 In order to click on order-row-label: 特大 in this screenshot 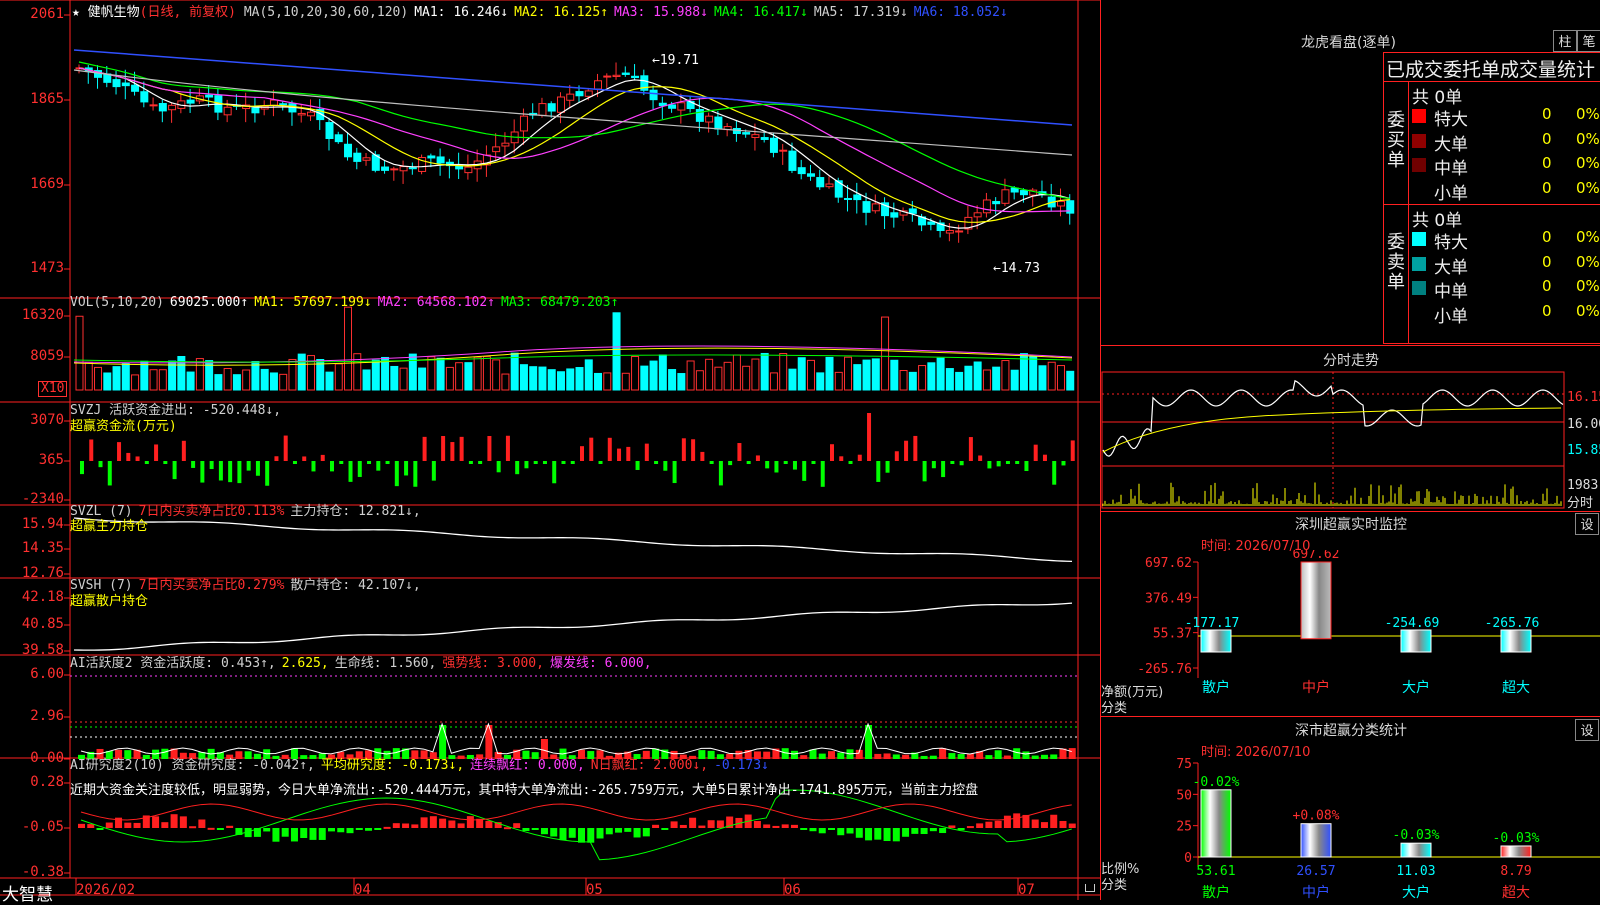, I will do `click(1451, 120)`.